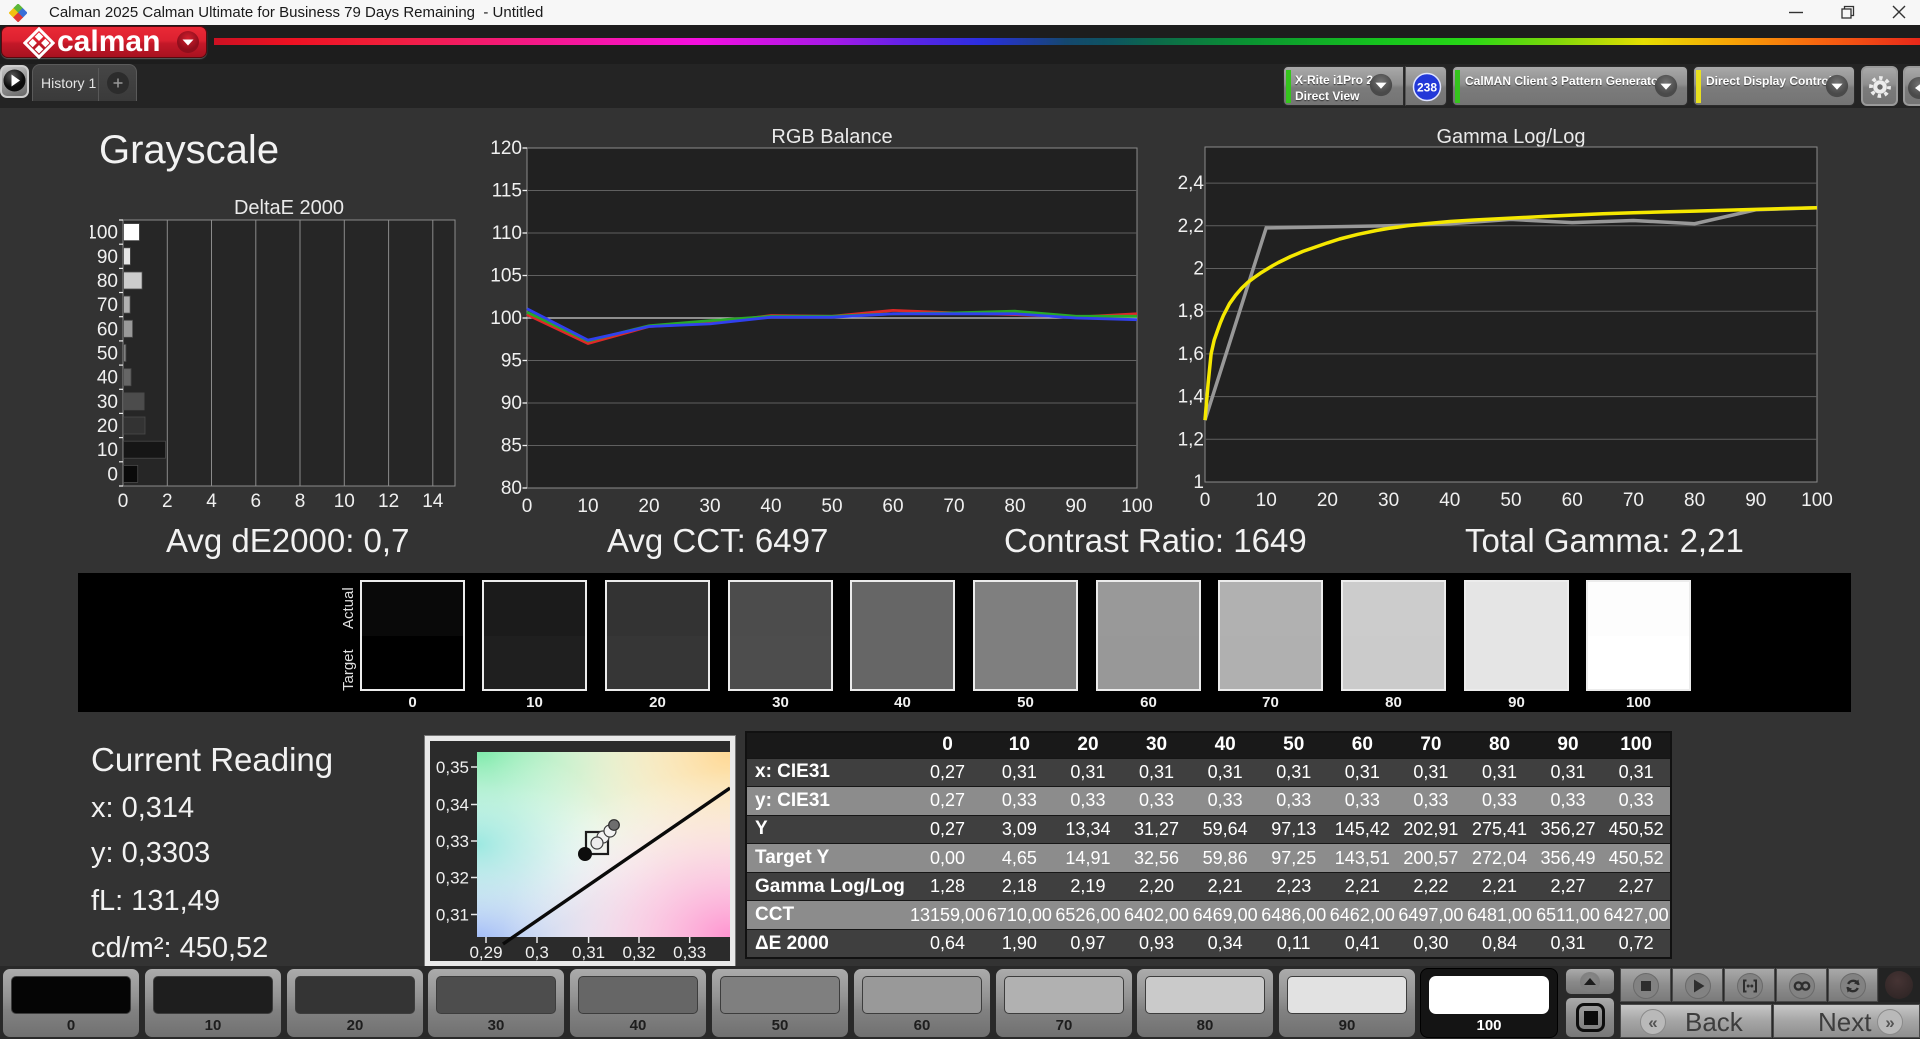 The image size is (1920, 1039). I want to click on svg-text: 0,35, so click(452, 767).